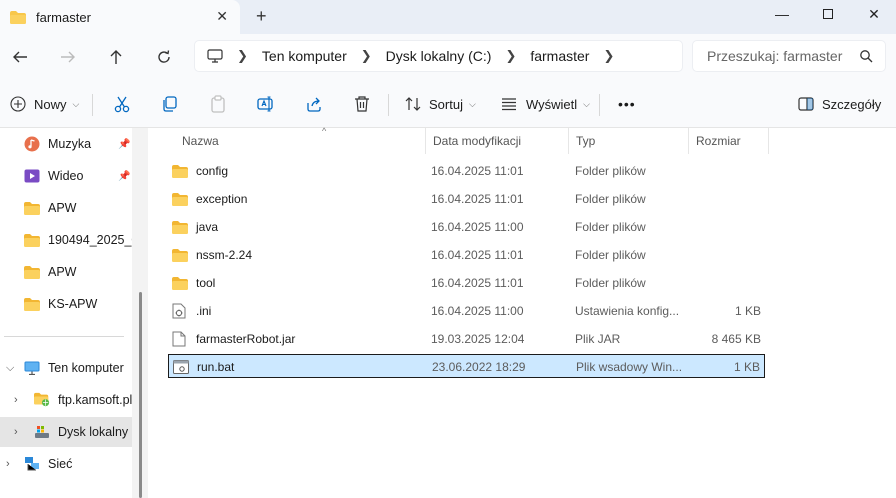 The width and height of the screenshot is (896, 498). I want to click on sidebar-scrollbar, so click(140, 313).